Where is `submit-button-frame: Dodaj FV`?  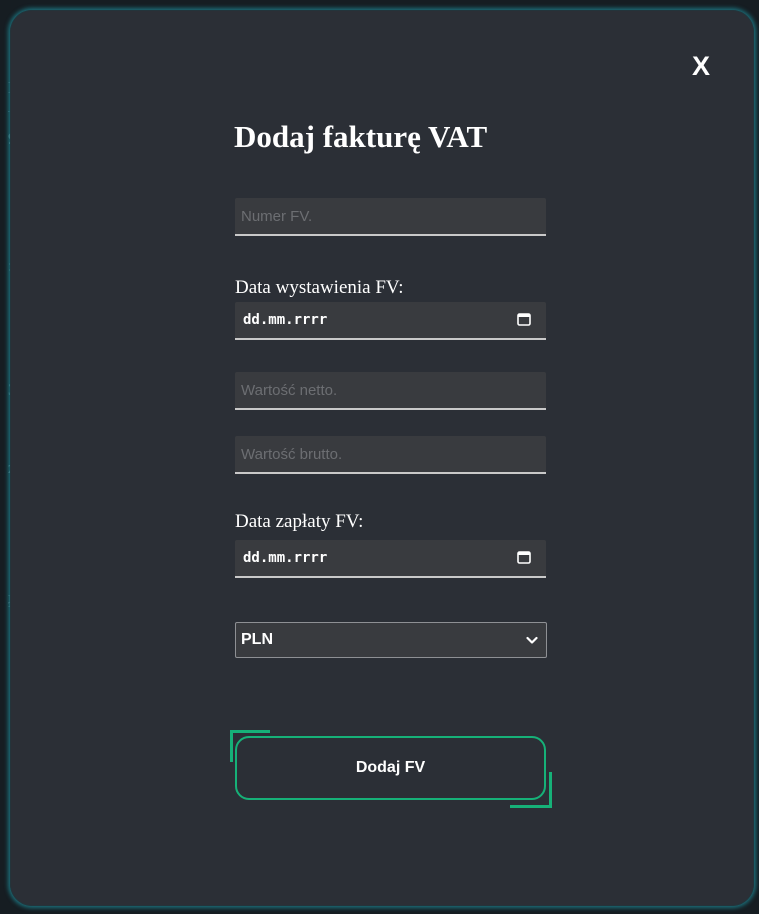
submit-button-frame: Dodaj FV is located at coordinates (391, 769).